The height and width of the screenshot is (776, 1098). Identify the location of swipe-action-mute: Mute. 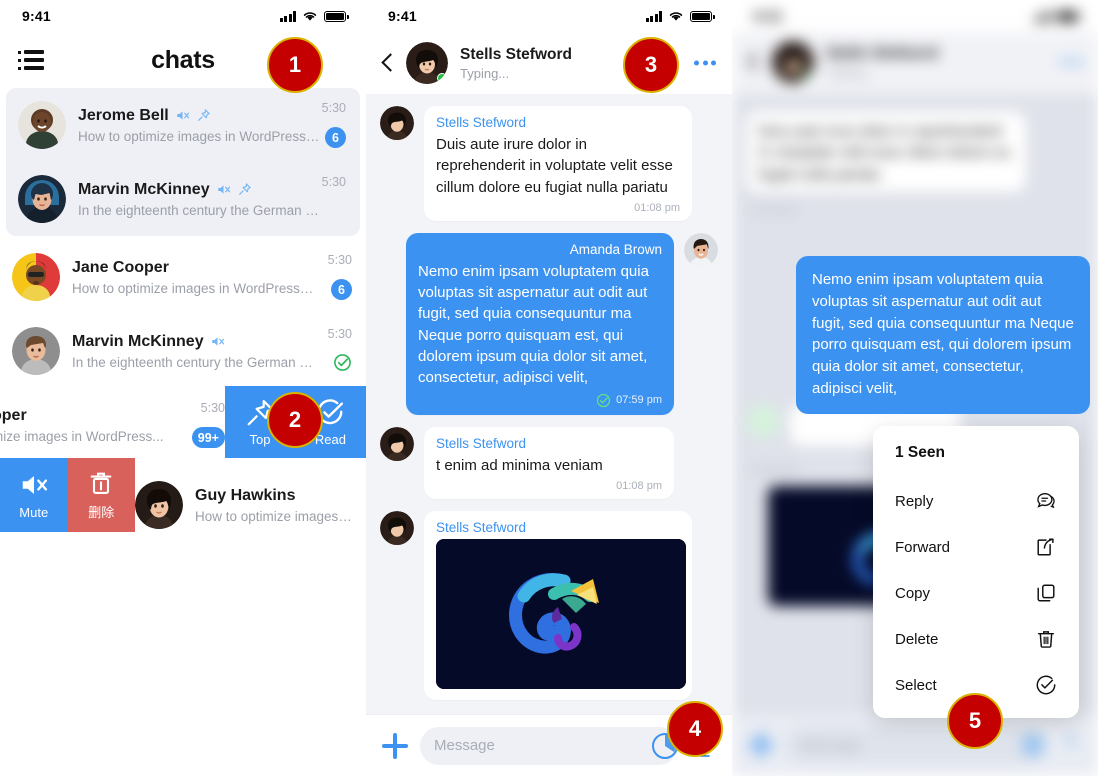
(34, 495).